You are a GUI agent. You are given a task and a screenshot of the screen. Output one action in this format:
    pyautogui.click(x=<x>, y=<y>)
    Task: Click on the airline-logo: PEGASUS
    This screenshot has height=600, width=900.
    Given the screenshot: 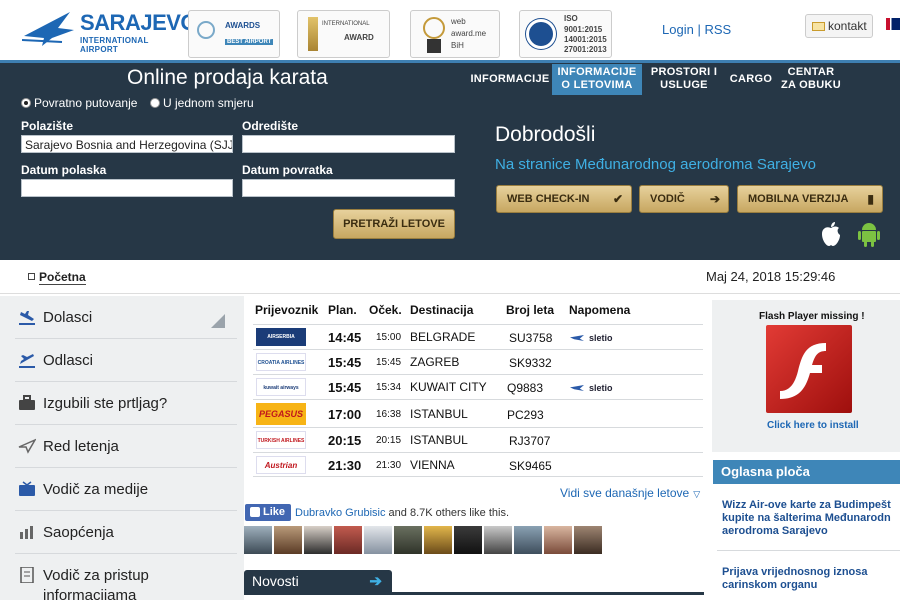 What is the action you would take?
    pyautogui.click(x=281, y=414)
    